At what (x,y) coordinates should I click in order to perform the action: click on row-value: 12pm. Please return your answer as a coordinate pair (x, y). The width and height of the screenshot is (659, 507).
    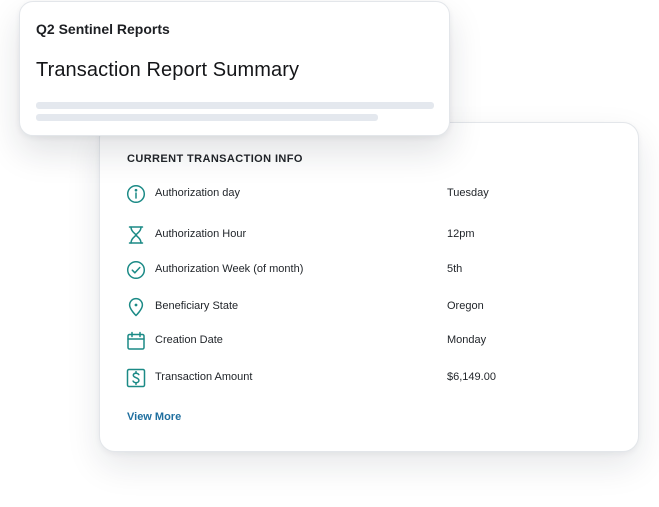
    Looking at the image, I should click on (461, 234).